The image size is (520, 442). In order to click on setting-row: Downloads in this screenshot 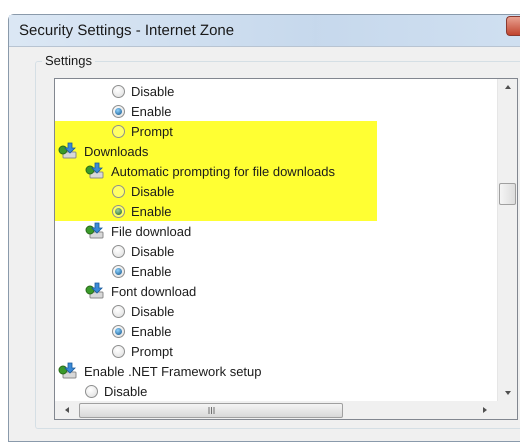, I will do `click(216, 151)`.